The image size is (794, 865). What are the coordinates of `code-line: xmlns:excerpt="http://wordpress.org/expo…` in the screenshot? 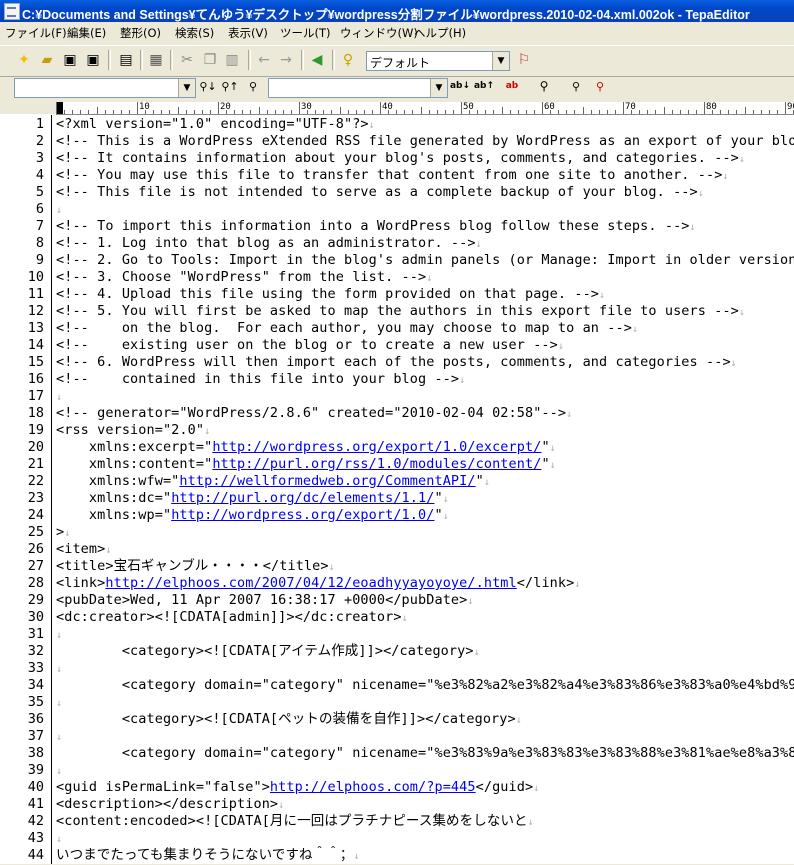 It's located at (306, 447).